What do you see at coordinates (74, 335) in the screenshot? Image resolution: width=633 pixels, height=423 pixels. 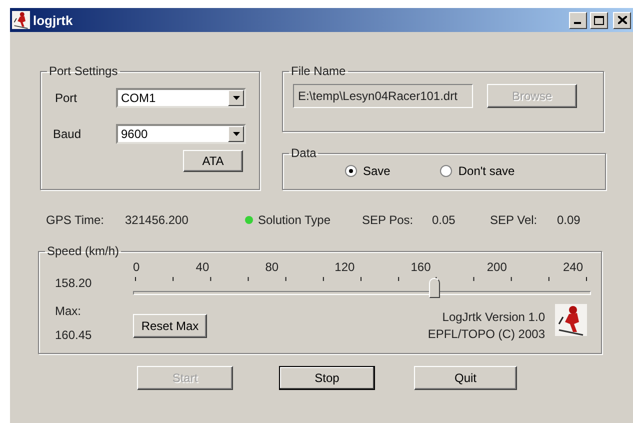 I see `max-value: 160.45` at bounding box center [74, 335].